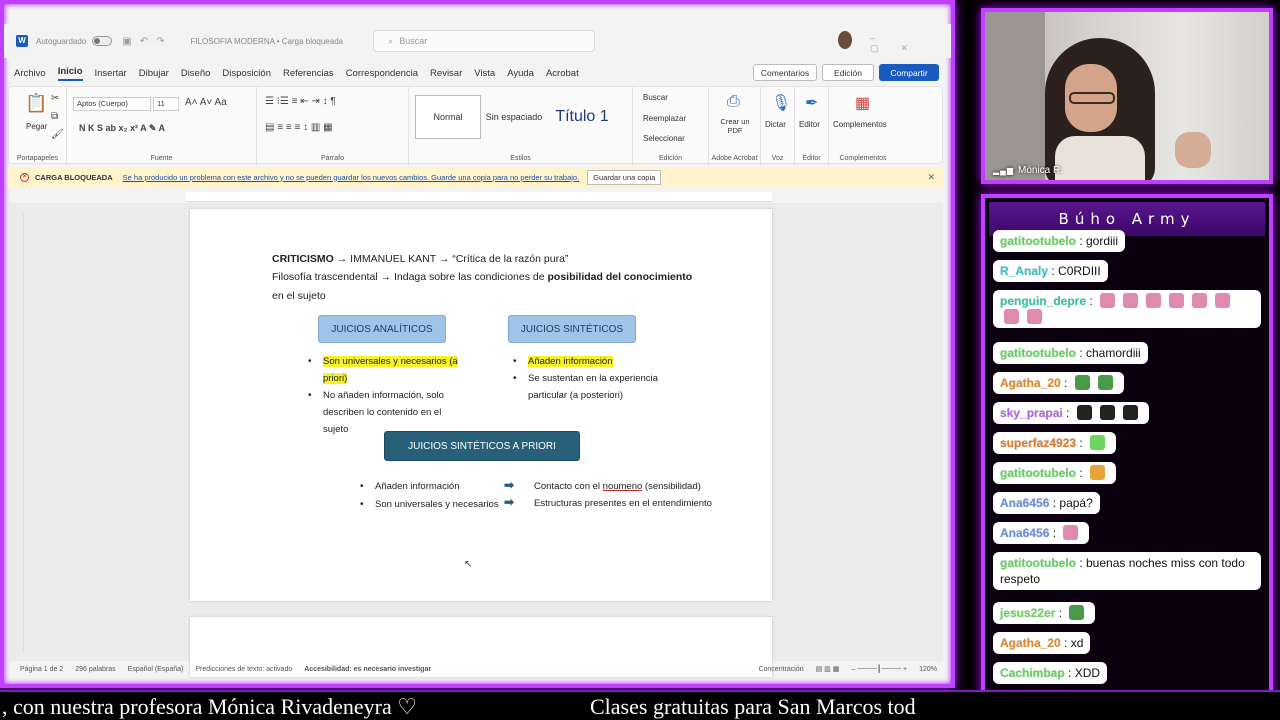  What do you see at coordinates (111, 73) in the screenshot?
I see `tab-insertar: Insertar` at bounding box center [111, 73].